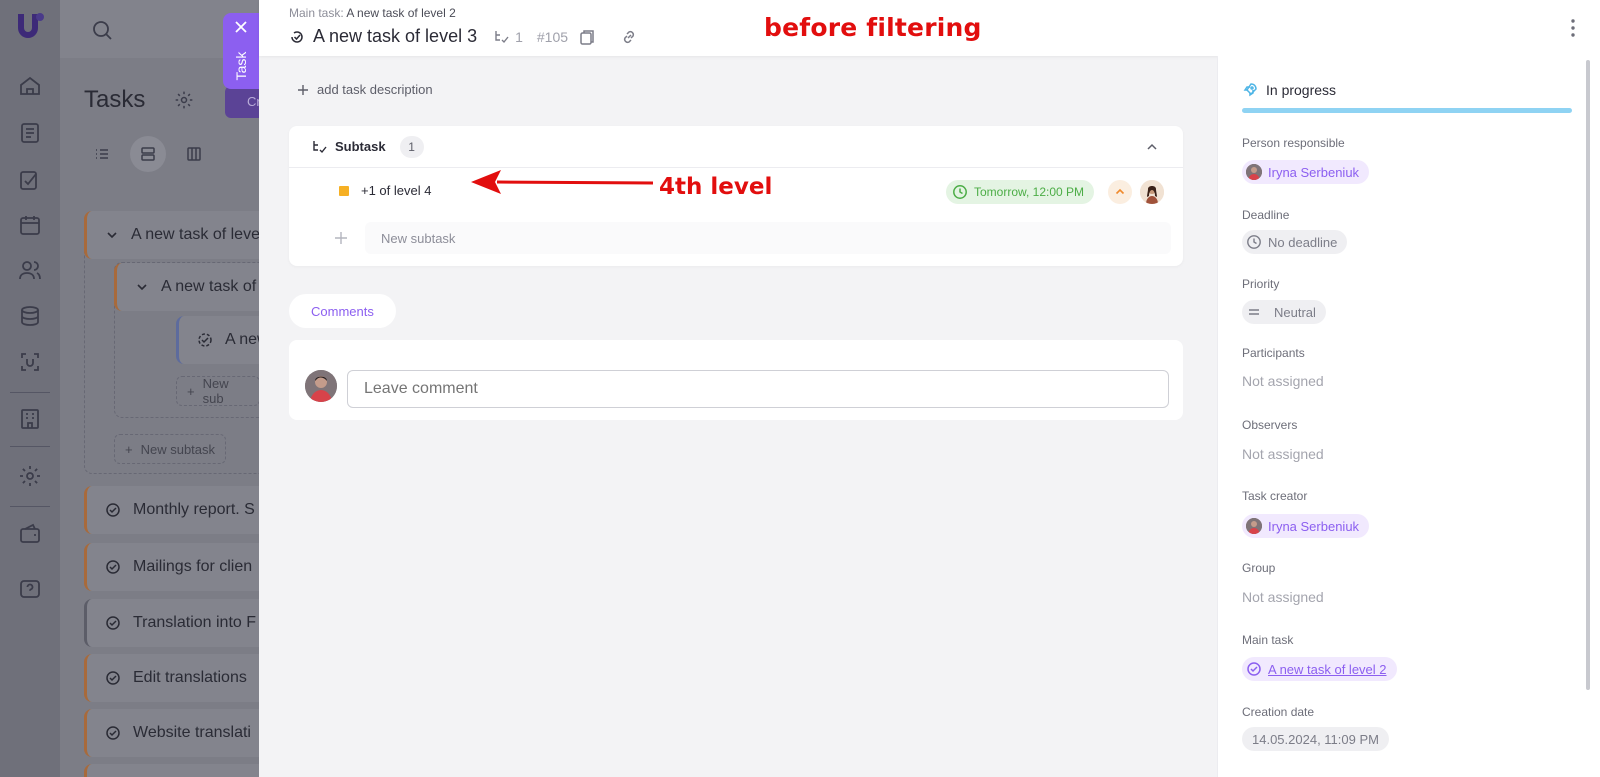 The width and height of the screenshot is (1600, 777). What do you see at coordinates (1268, 640) in the screenshot?
I see `main-task-label: Main task` at bounding box center [1268, 640].